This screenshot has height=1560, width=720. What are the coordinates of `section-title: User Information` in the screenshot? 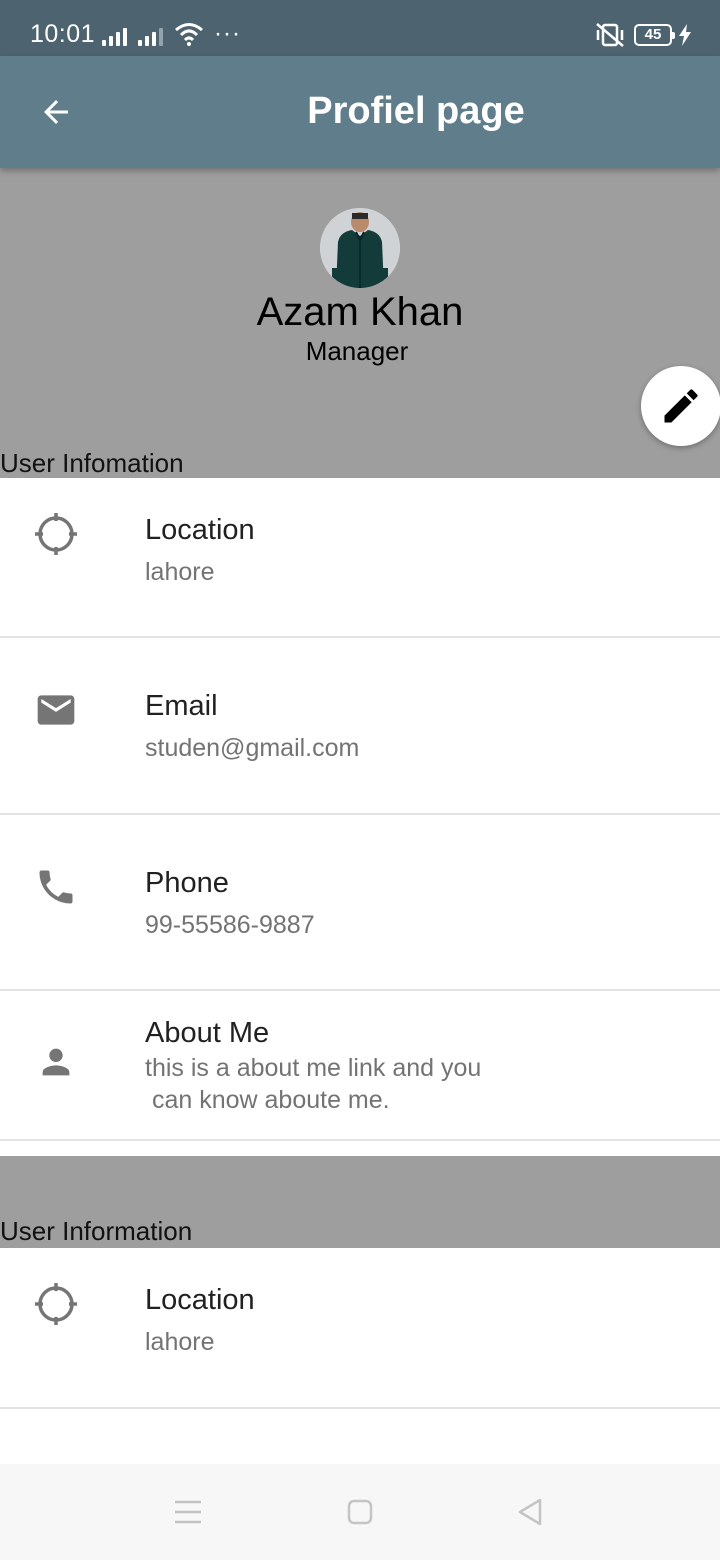 It's located at (96, 1231).